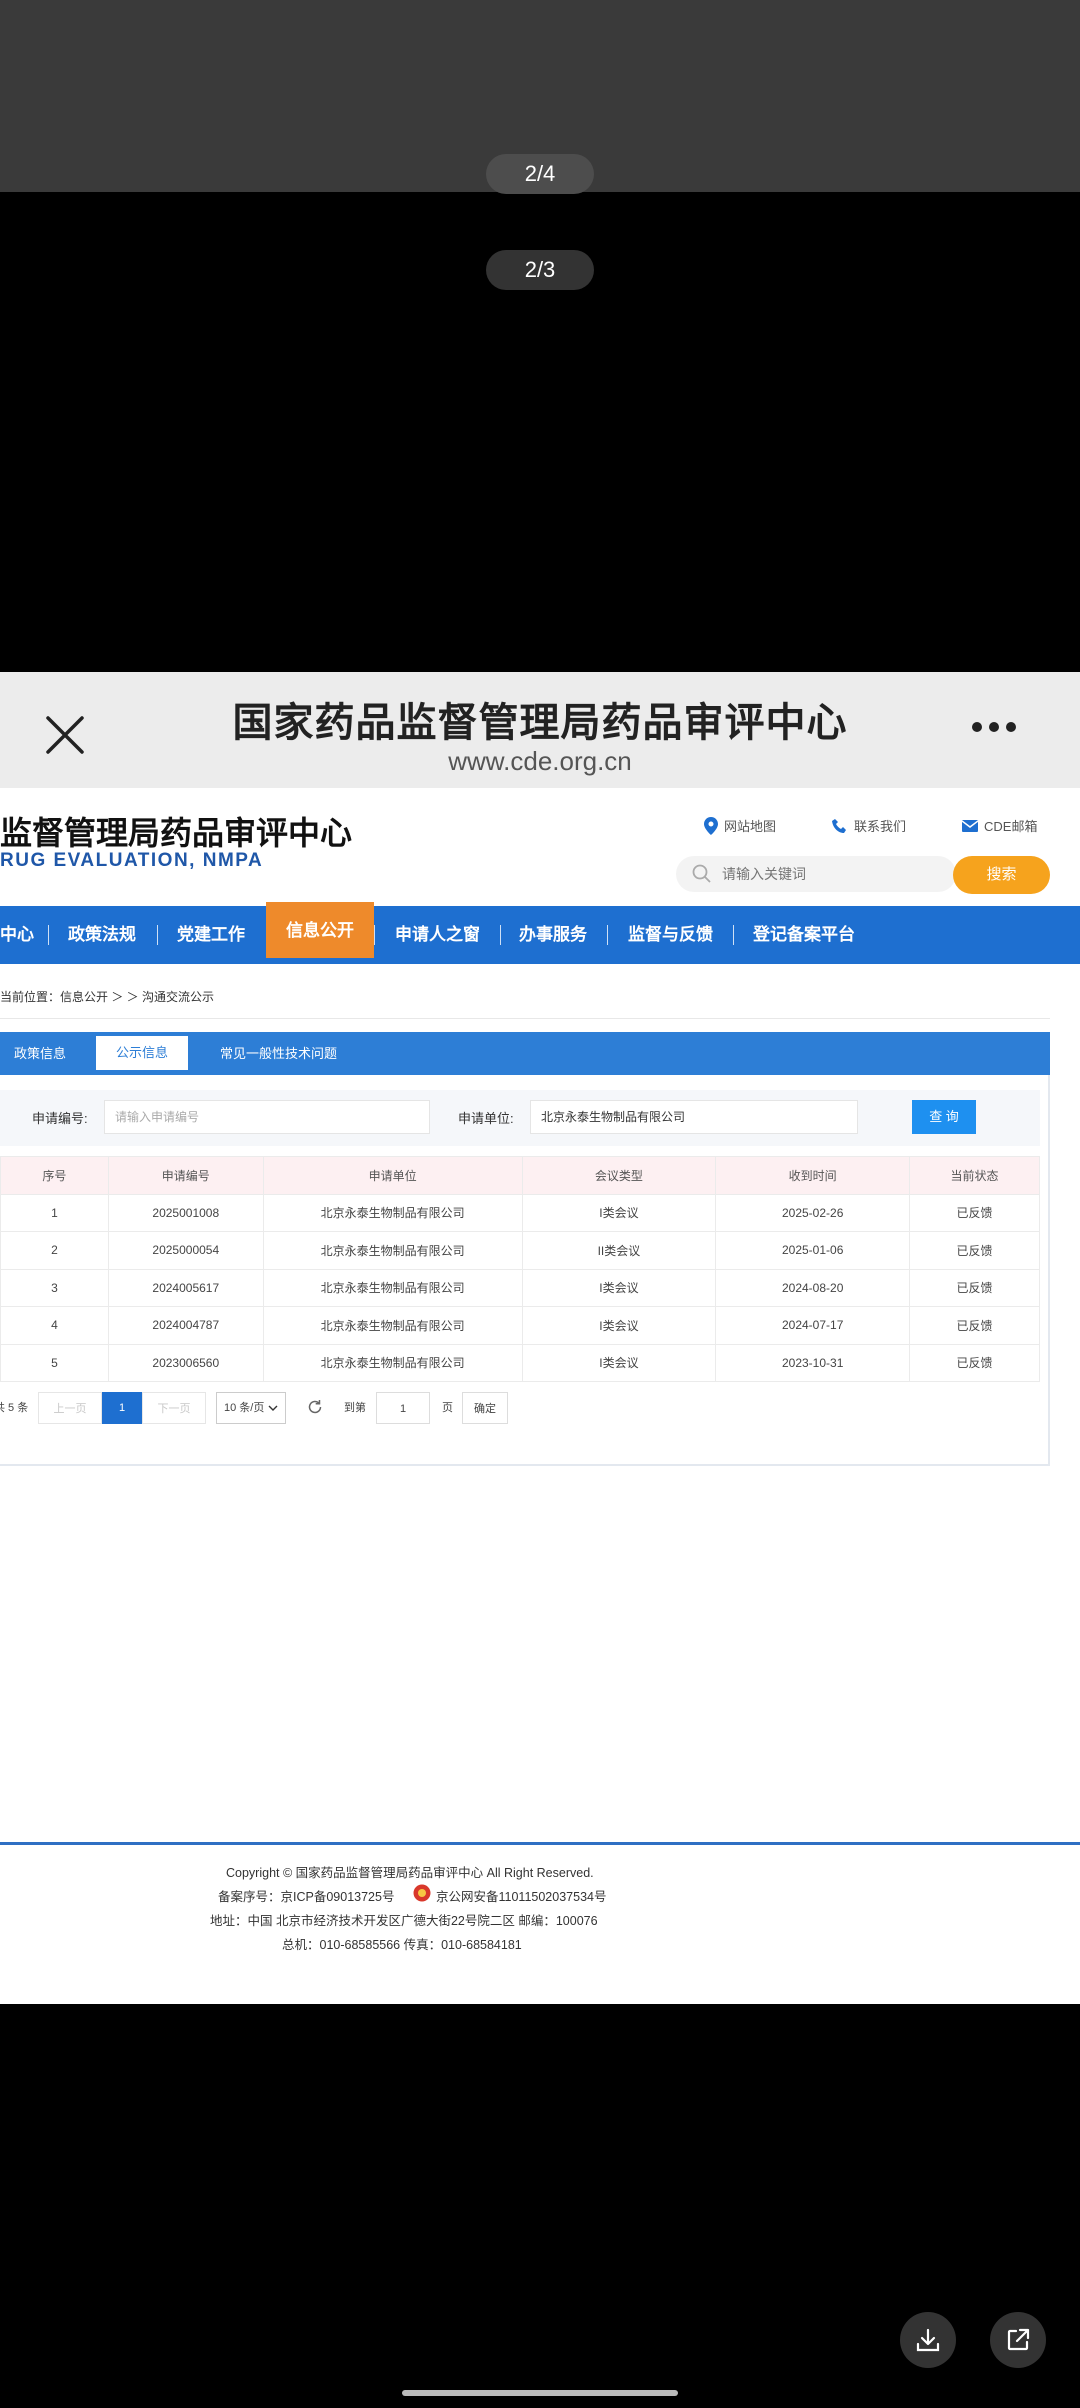 Image resolution: width=1080 pixels, height=2408 pixels. What do you see at coordinates (619, 1250) in the screenshot?
I see `table-cell: II类会议` at bounding box center [619, 1250].